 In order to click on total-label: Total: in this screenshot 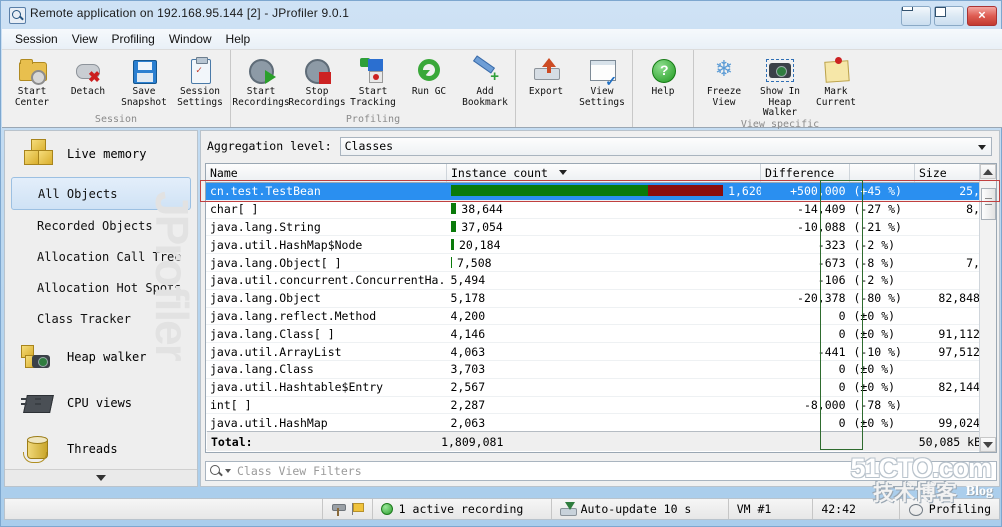, I will do `click(232, 441)`.